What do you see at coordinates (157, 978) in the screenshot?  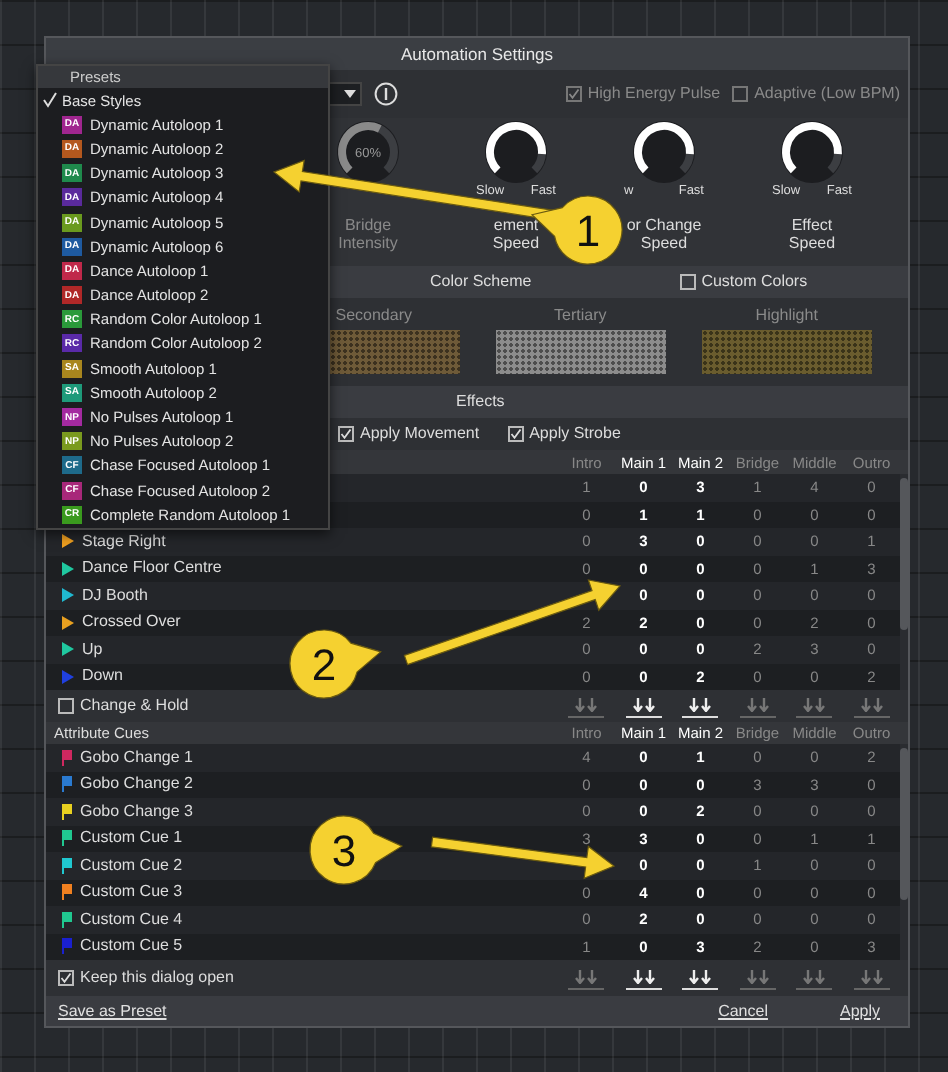 I see `checkbox-label: Keep this dialog open` at bounding box center [157, 978].